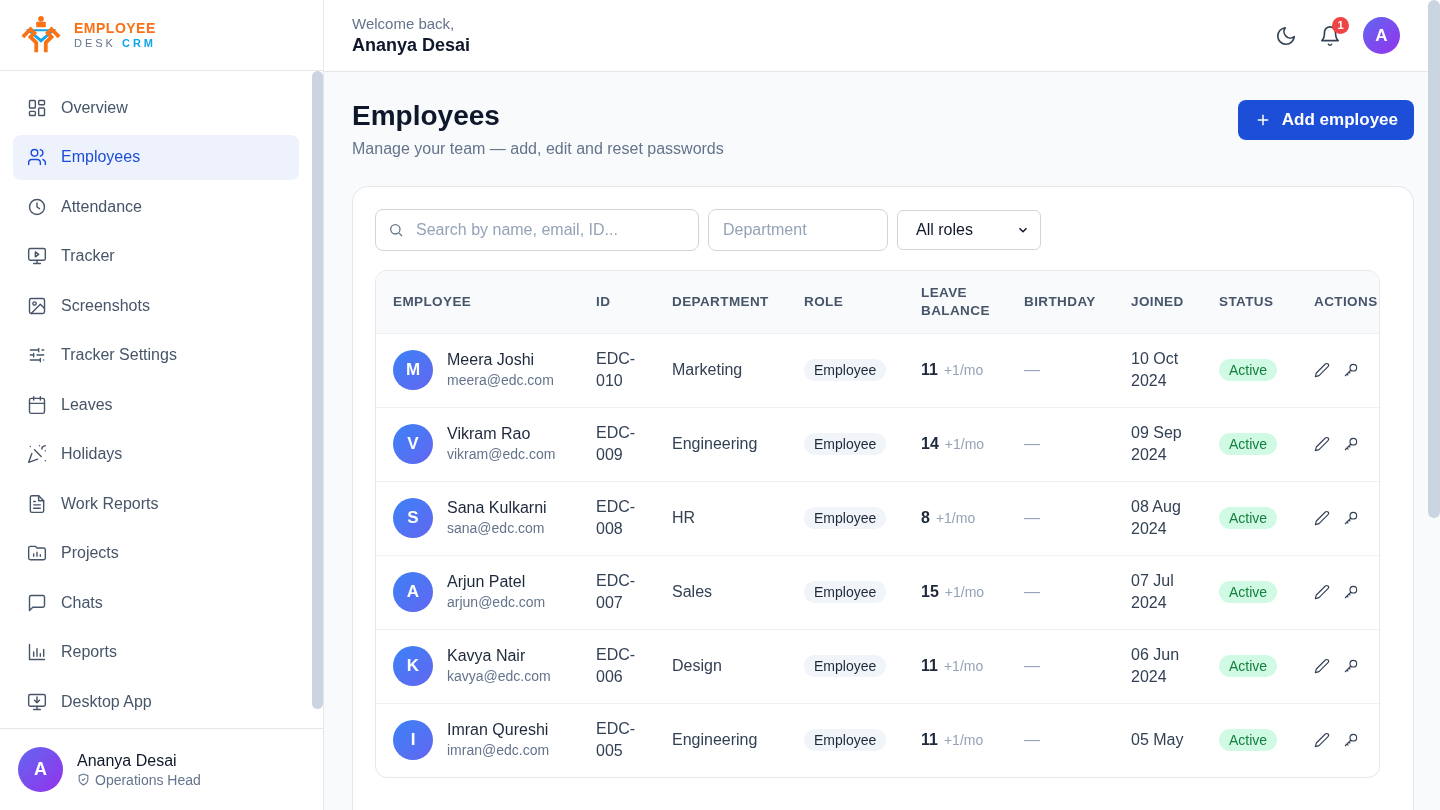 Image resolution: width=1440 pixels, height=810 pixels. Describe the element at coordinates (1156, 517) in the screenshot. I see `joined-date: 08 Aug 2024` at that location.